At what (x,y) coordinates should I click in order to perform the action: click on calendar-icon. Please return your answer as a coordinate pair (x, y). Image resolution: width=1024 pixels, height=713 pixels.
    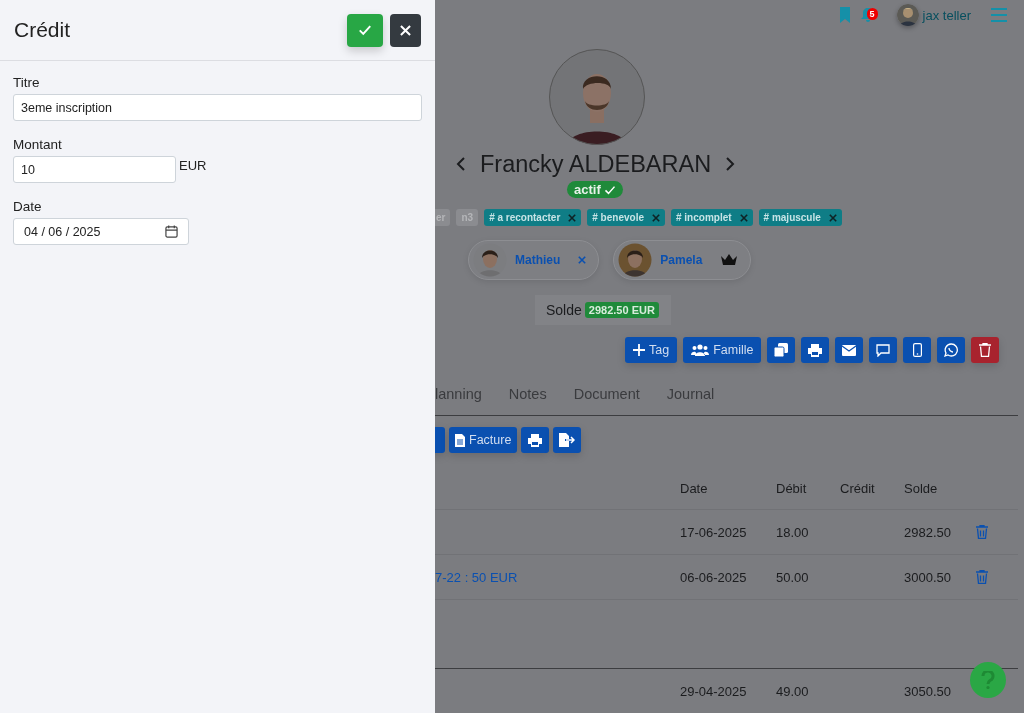
    Looking at the image, I should click on (171, 231).